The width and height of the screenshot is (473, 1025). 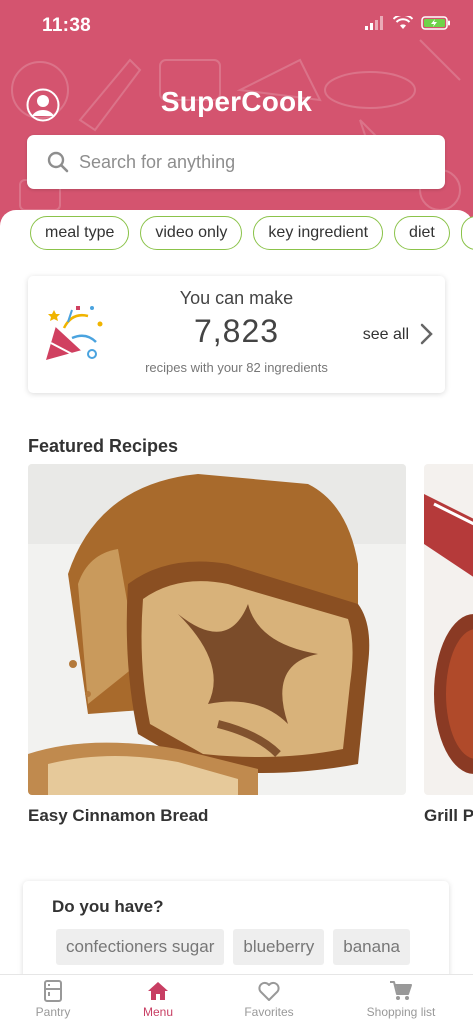 What do you see at coordinates (118, 816) in the screenshot?
I see `recipe-name-cinnamon-bread: Easy Cinnamon Bread` at bounding box center [118, 816].